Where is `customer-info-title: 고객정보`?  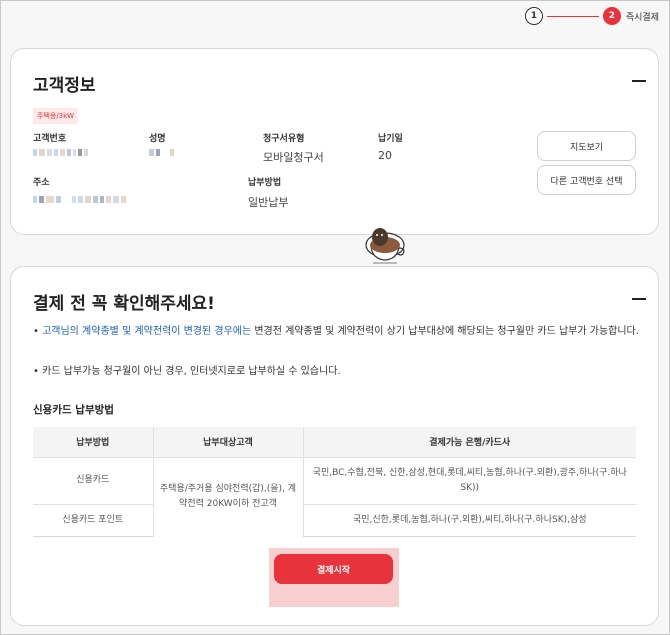
customer-info-title: 고객정보 is located at coordinates (64, 86).